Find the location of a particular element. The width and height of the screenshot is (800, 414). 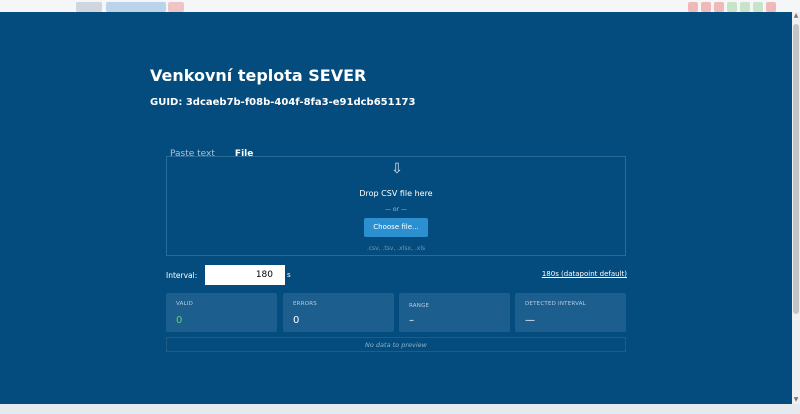

allowed-extensions: .csv, .tsv, .xlsx, .xls is located at coordinates (396, 248).